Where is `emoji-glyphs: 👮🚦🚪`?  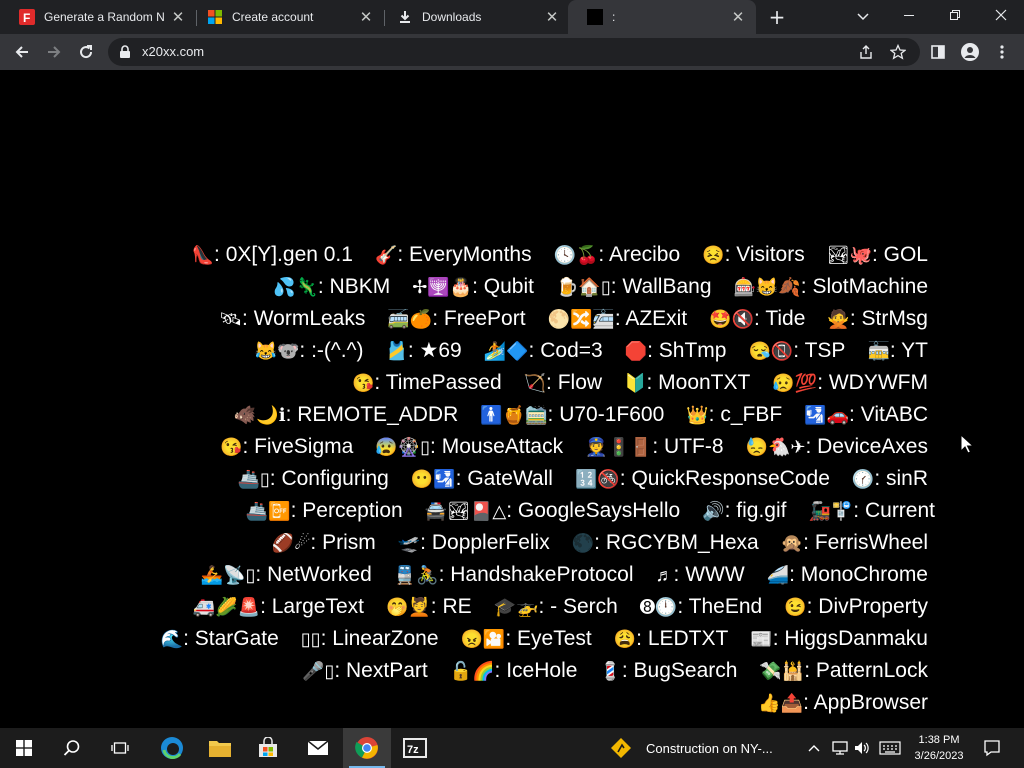
emoji-glyphs: 👮🚦🚪 is located at coordinates (619, 447).